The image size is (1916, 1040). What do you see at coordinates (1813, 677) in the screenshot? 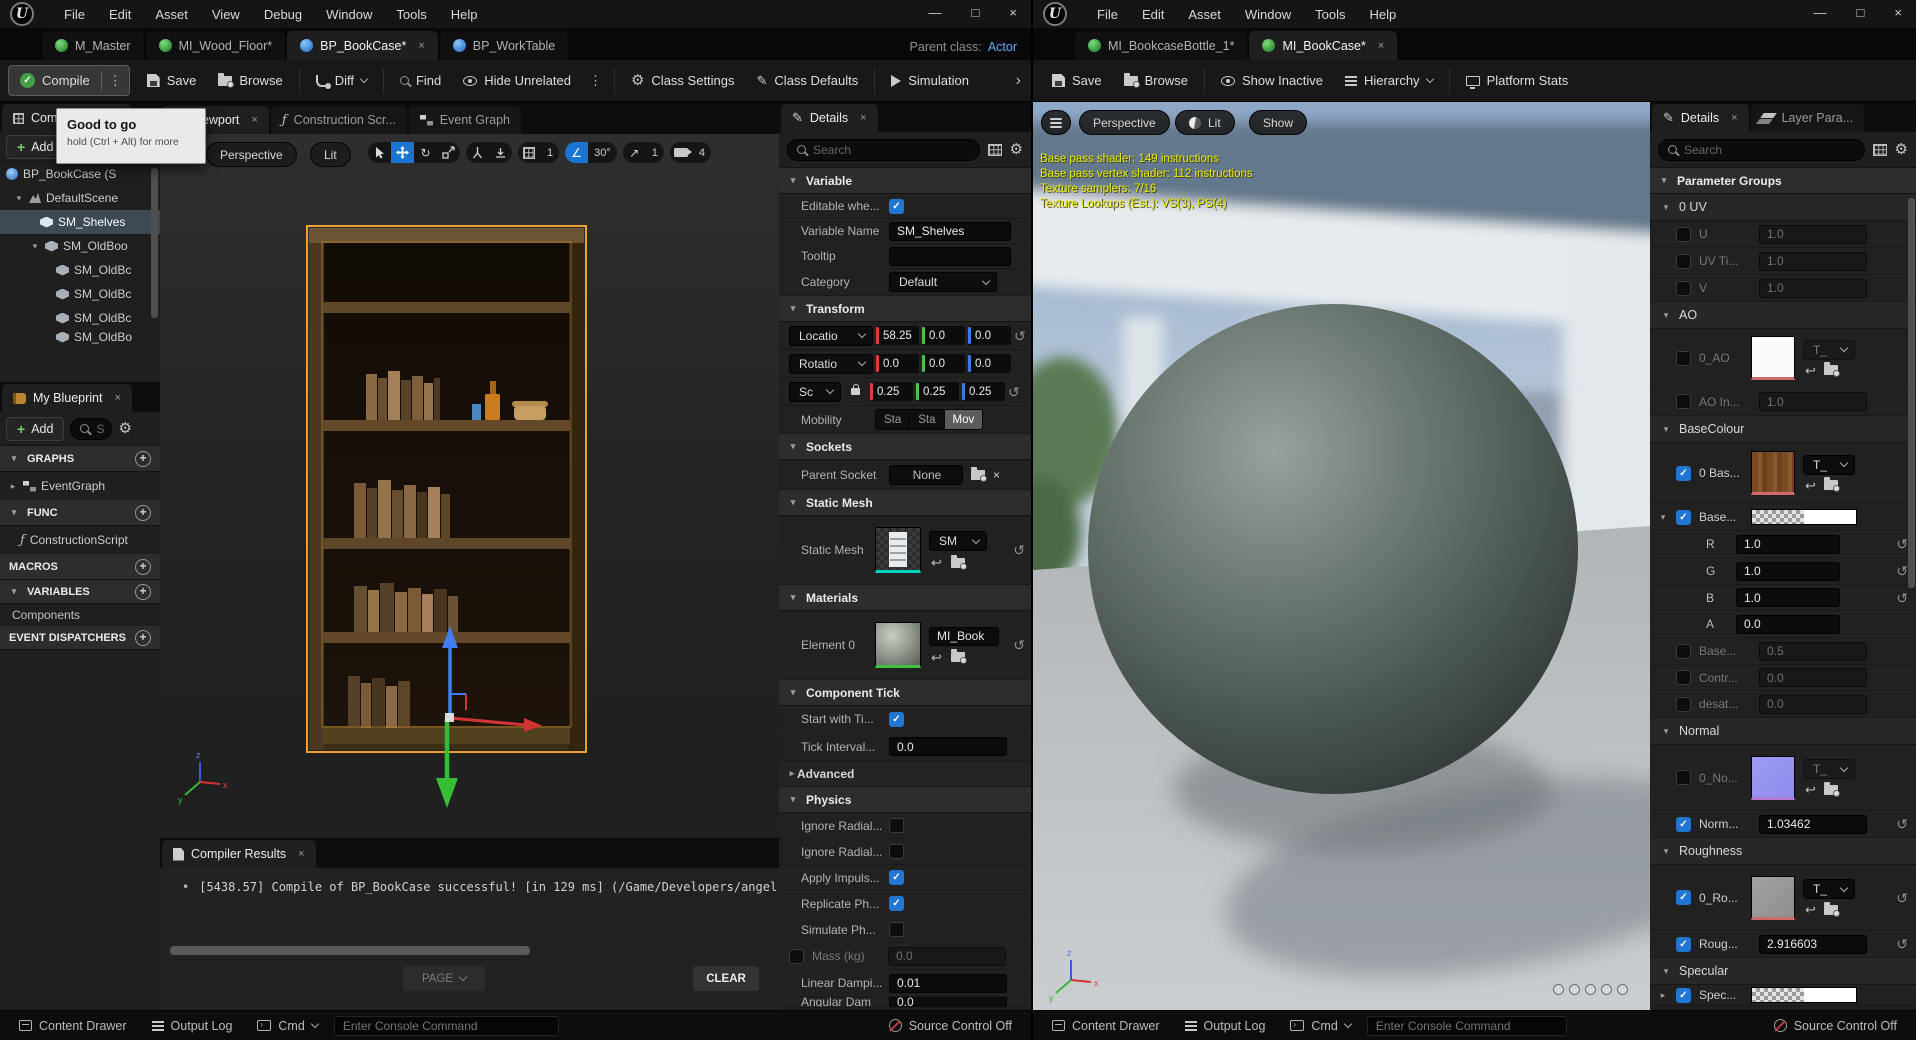
I see `contrast-input: 0.0` at bounding box center [1813, 677].